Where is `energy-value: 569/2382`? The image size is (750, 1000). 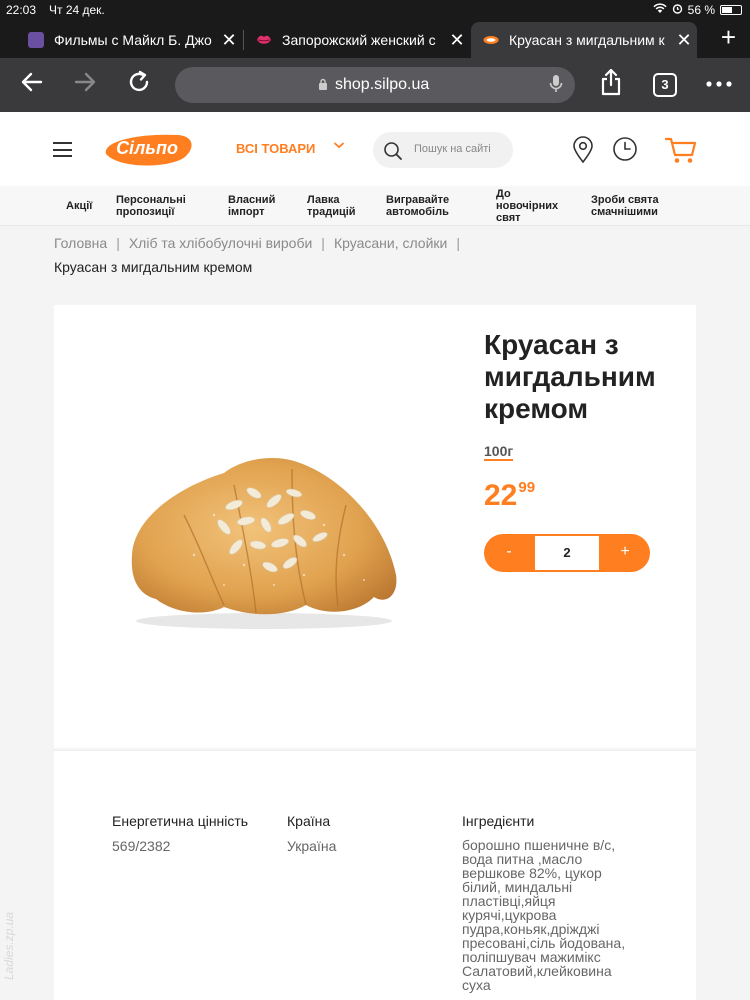
energy-value: 569/2382 is located at coordinates (141, 846).